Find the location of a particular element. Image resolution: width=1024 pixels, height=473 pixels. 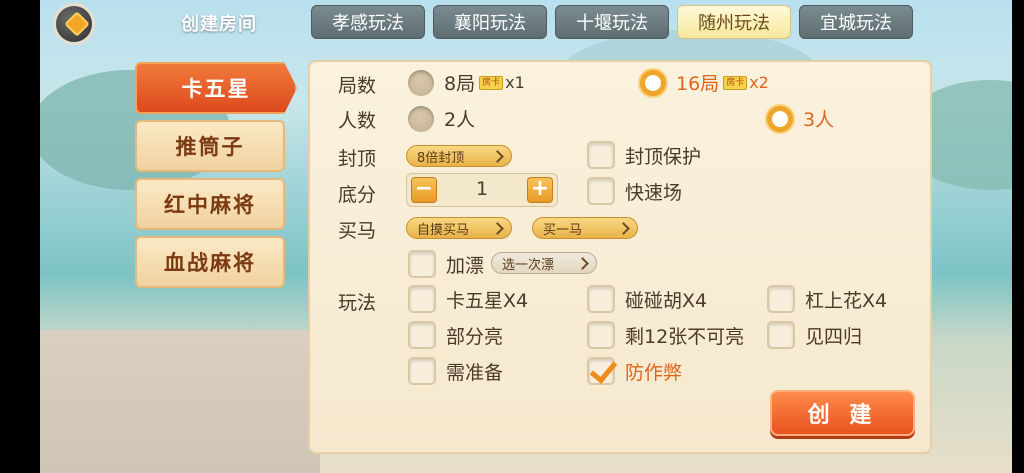

option-text: 剩12张不可亮 is located at coordinates (685, 336).